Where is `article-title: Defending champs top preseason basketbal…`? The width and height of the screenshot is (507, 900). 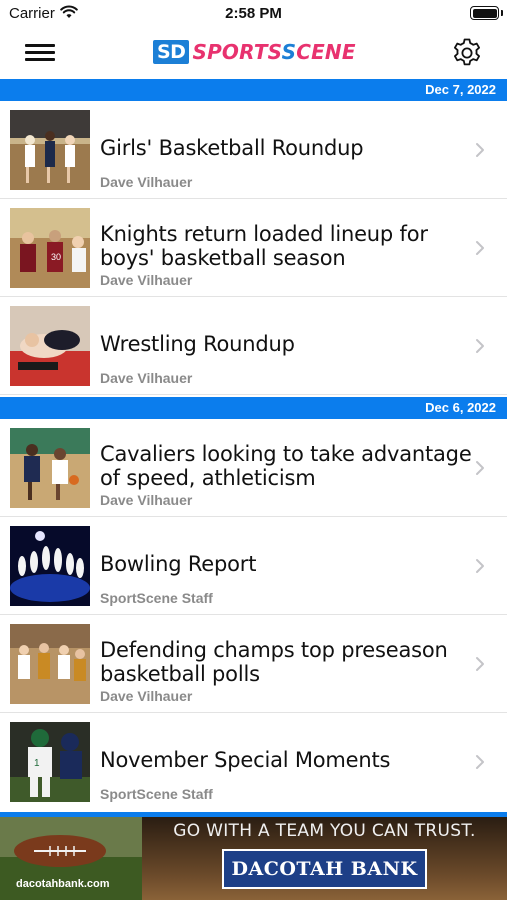
article-title: Defending champs top preseason basketbal… is located at coordinates (274, 662).